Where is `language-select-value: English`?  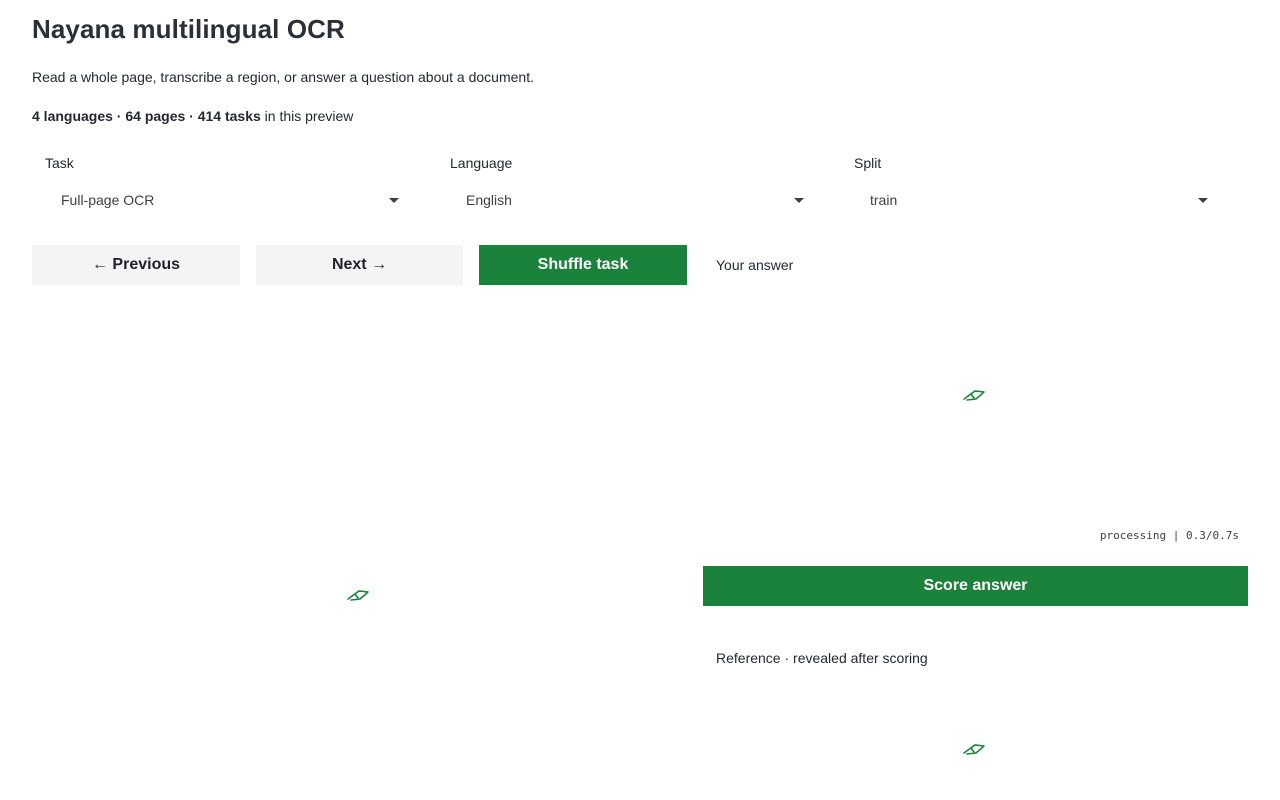
language-select-value: English is located at coordinates (489, 200).